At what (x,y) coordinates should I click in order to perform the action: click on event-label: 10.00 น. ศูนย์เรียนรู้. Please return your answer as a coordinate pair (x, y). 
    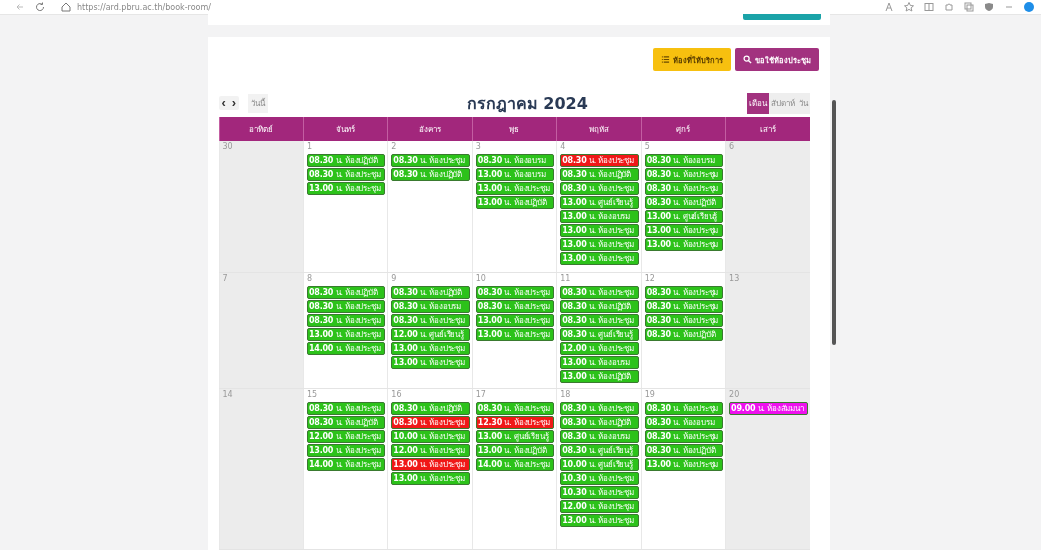
    Looking at the image, I should click on (599, 464).